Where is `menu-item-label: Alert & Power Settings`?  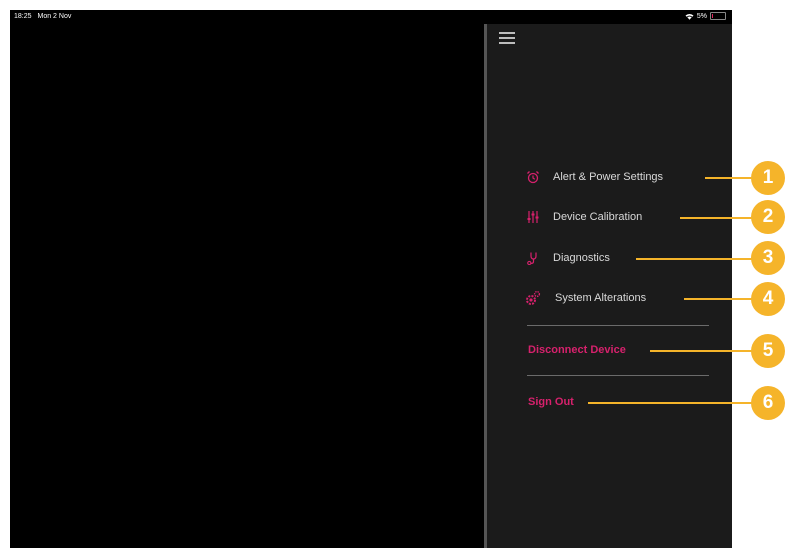
menu-item-label: Alert & Power Settings is located at coordinates (608, 177).